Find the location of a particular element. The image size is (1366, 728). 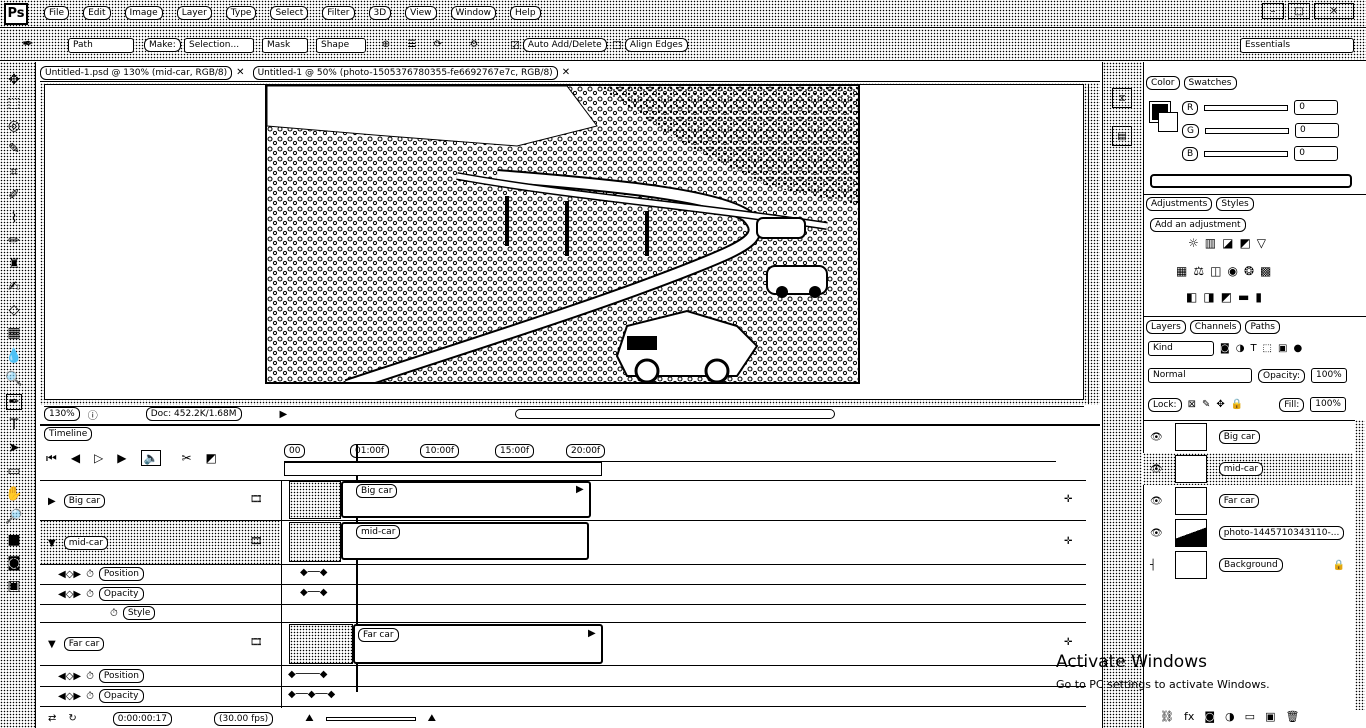

path-select-icon: ➤ is located at coordinates (14, 448).